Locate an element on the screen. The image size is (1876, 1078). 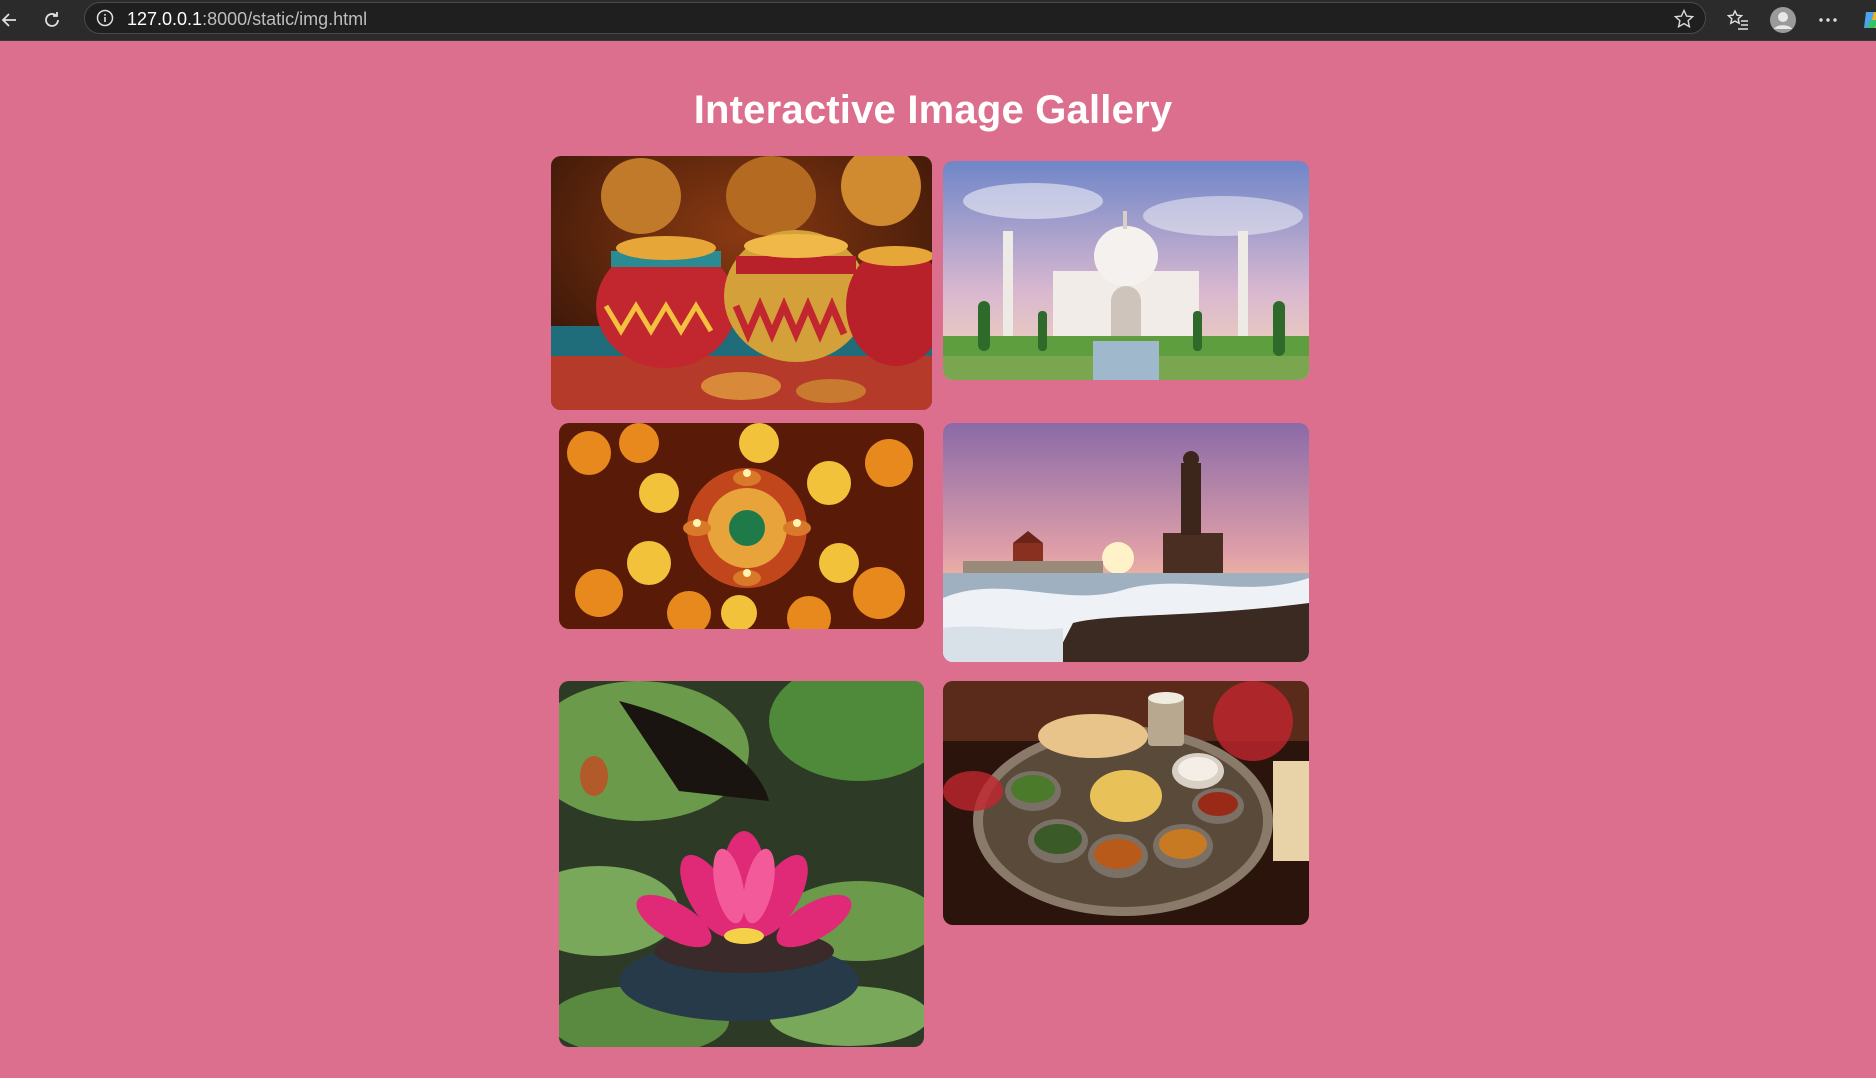
address-bar: 127.0.0.1:8000/static/img.html is located at coordinates (895, 18).